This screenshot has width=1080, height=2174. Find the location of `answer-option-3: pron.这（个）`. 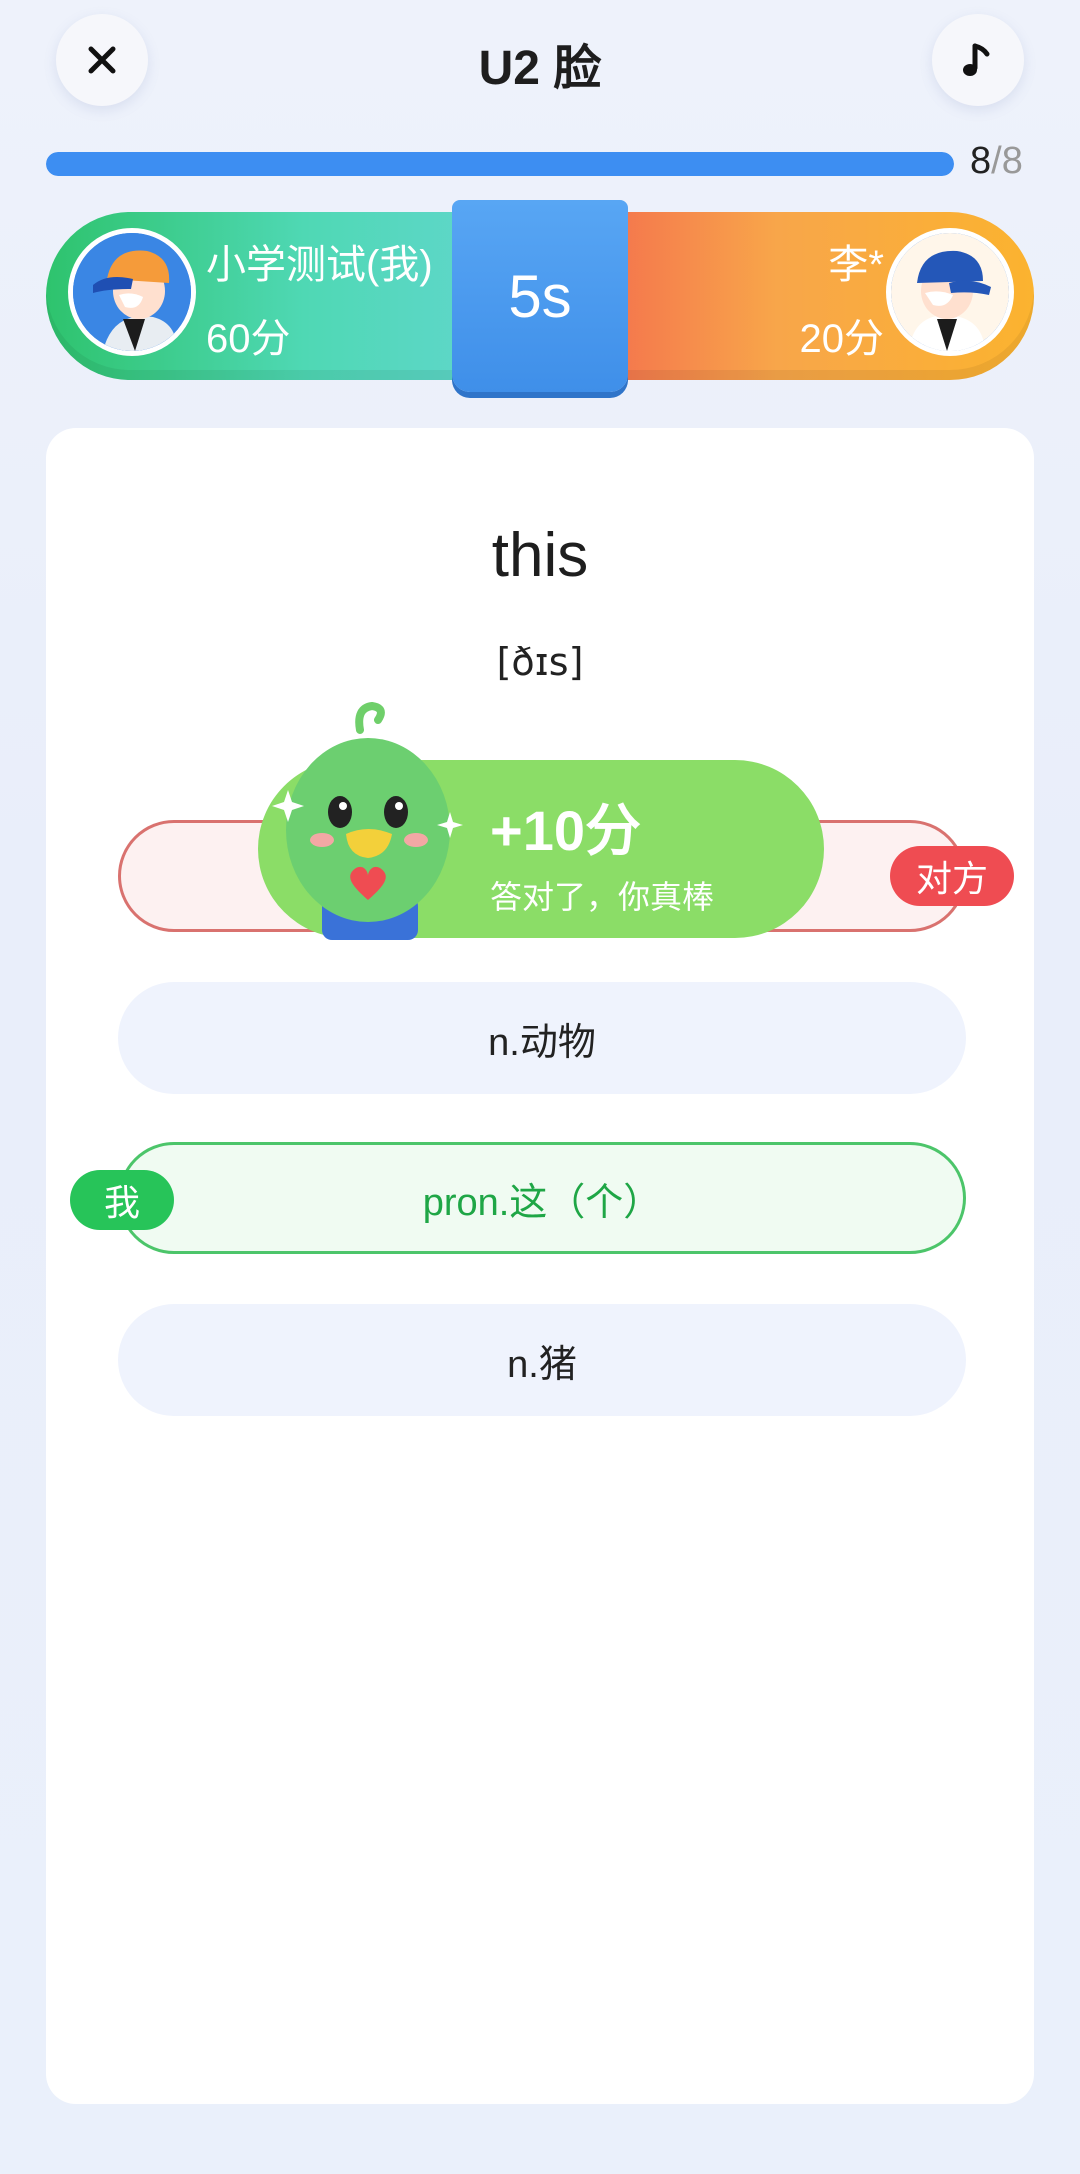

answer-option-3: pron.这（个） is located at coordinates (542, 1198).